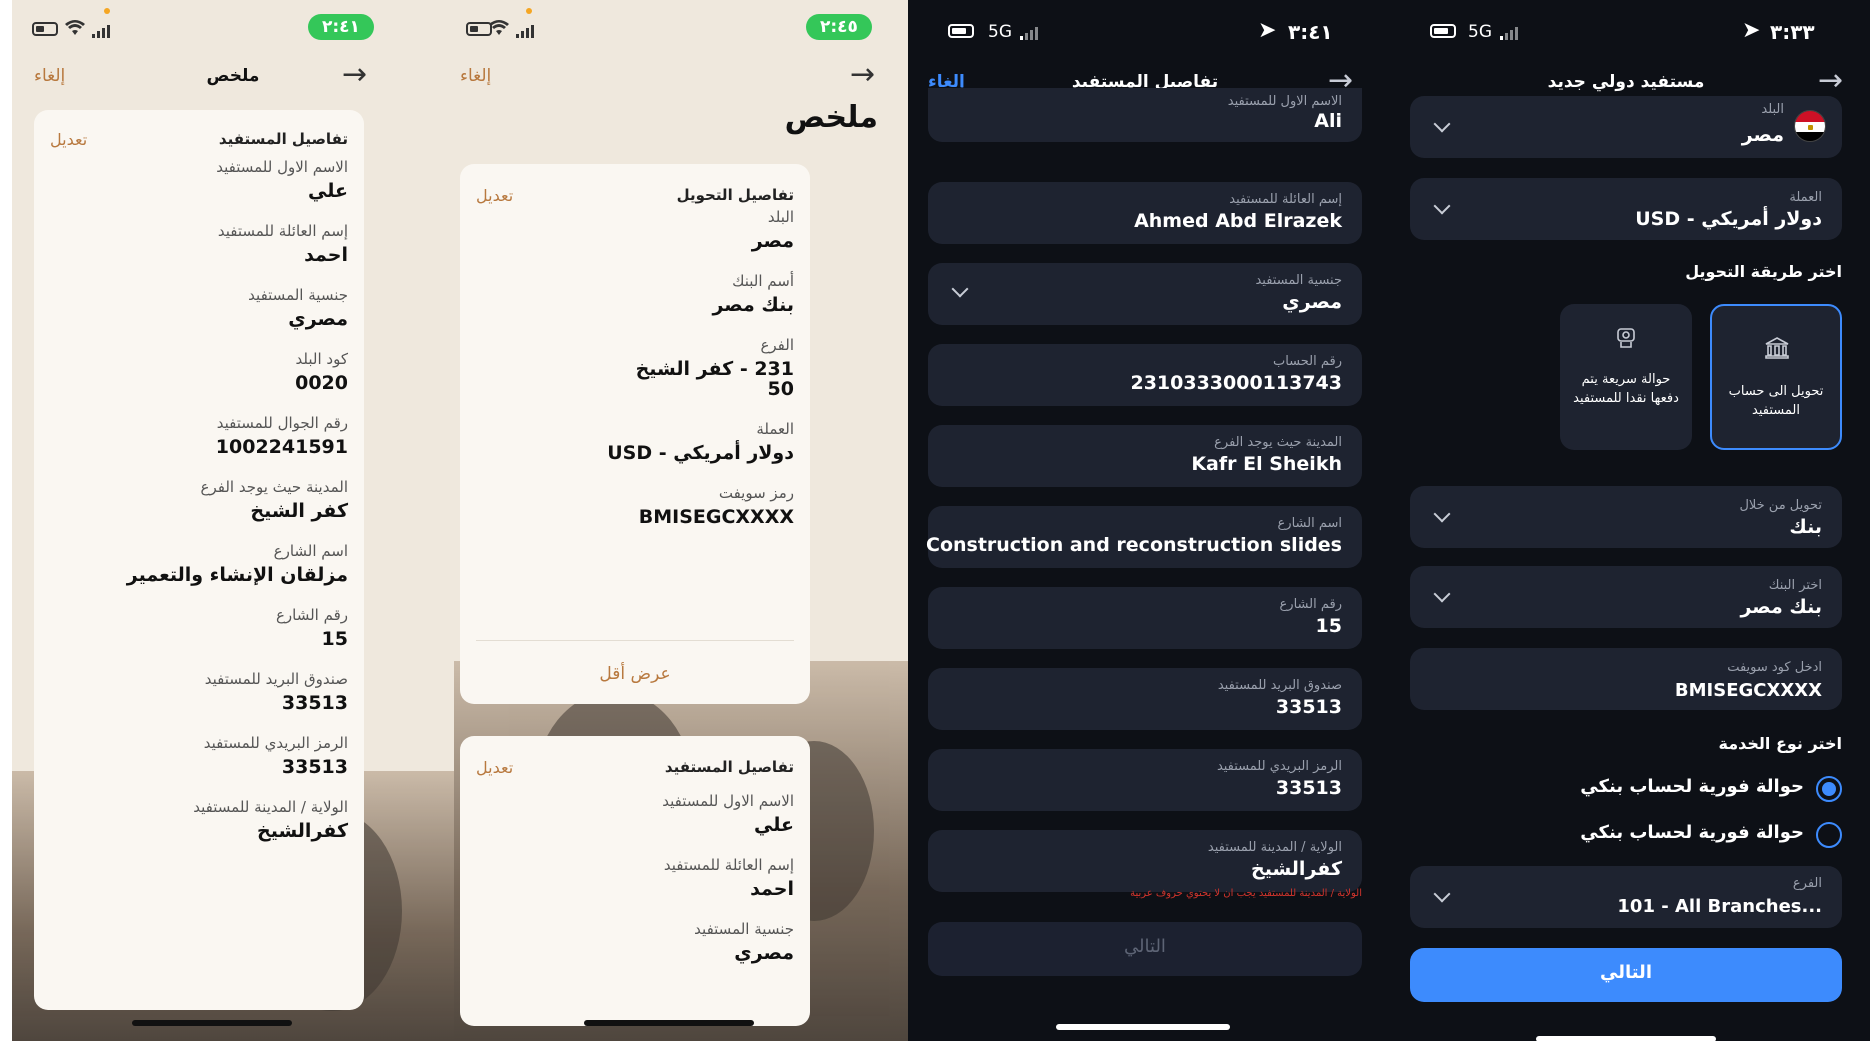 The image size is (1870, 1041). What do you see at coordinates (1145, 618) in the screenshot?
I see `beneficiary-field: رقم الشارع 15` at bounding box center [1145, 618].